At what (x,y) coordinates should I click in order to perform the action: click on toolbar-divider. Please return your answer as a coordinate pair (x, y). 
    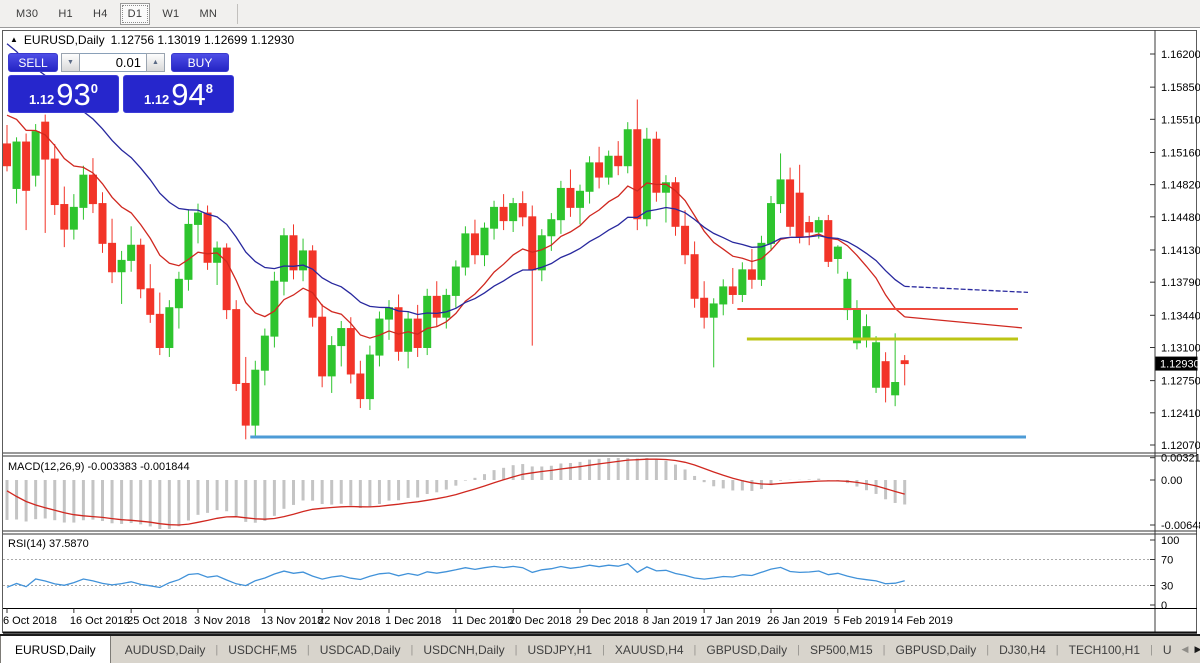
    Looking at the image, I should click on (238, 13).